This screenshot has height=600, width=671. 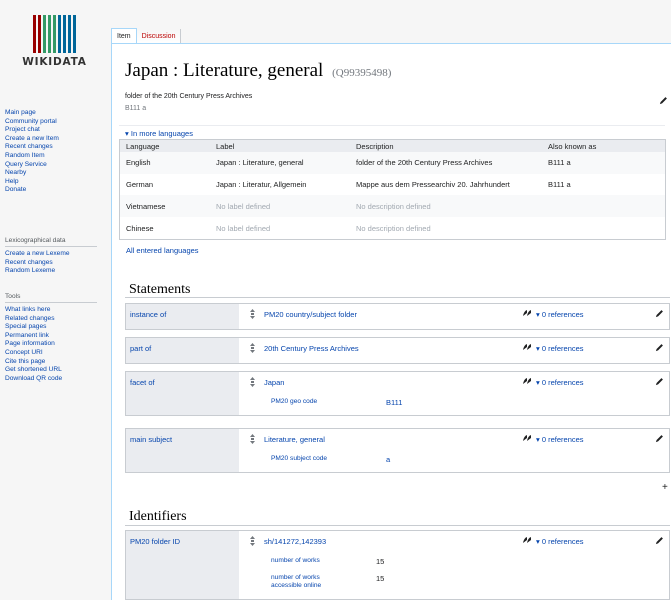 I want to click on qualifier-property: PM20 geo code, so click(x=294, y=402).